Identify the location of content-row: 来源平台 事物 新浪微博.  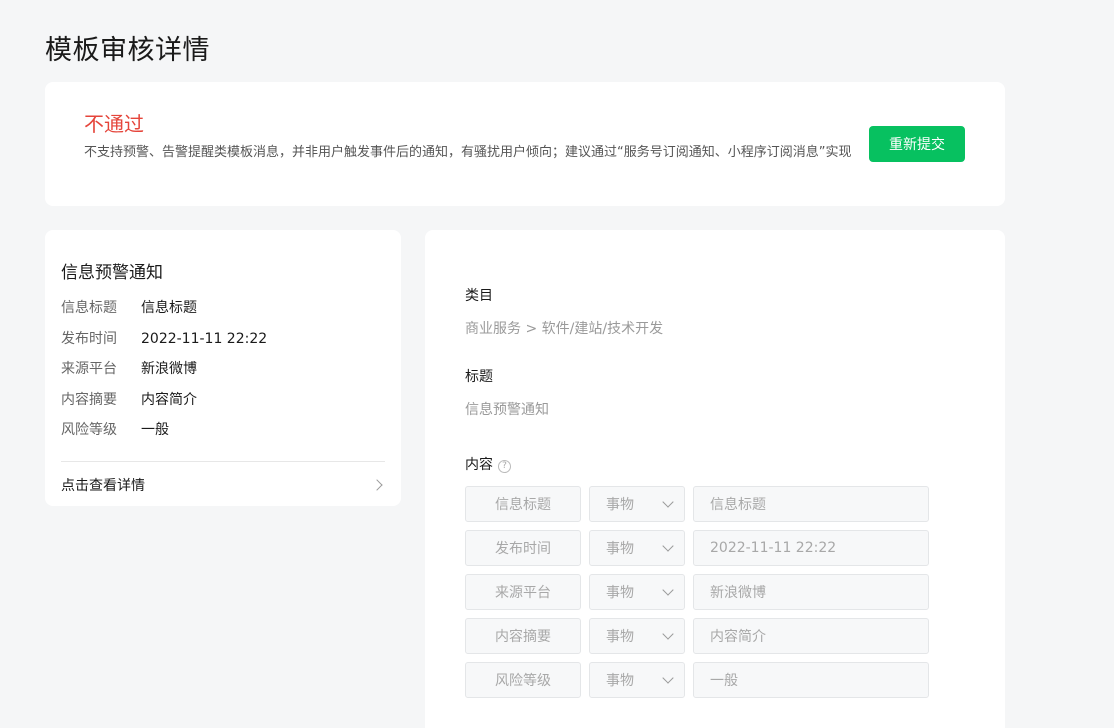
(697, 596).